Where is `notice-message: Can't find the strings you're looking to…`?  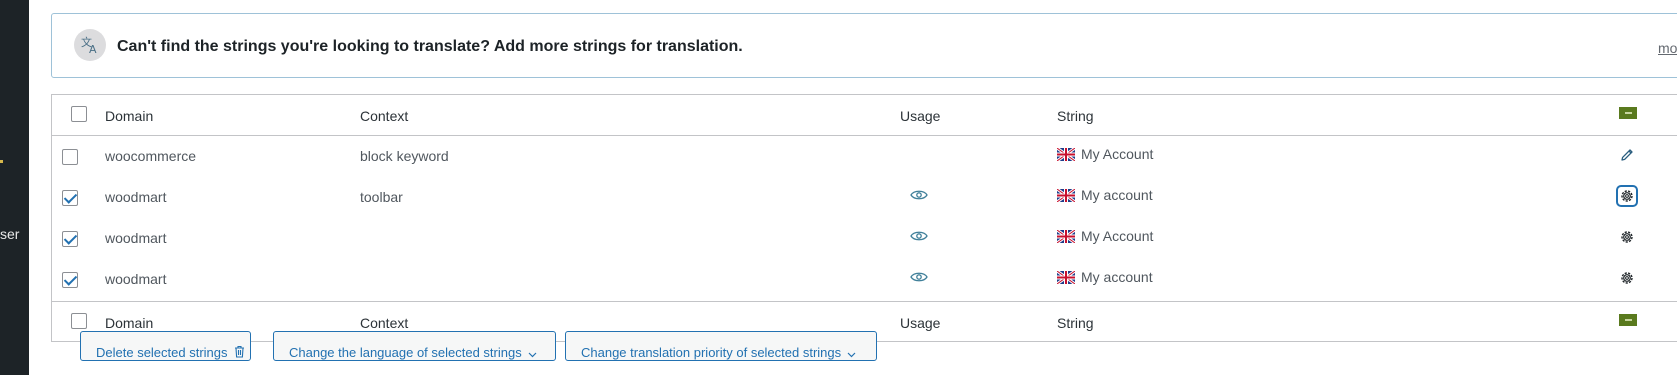
notice-message: Can't find the strings you're looking to… is located at coordinates (430, 46).